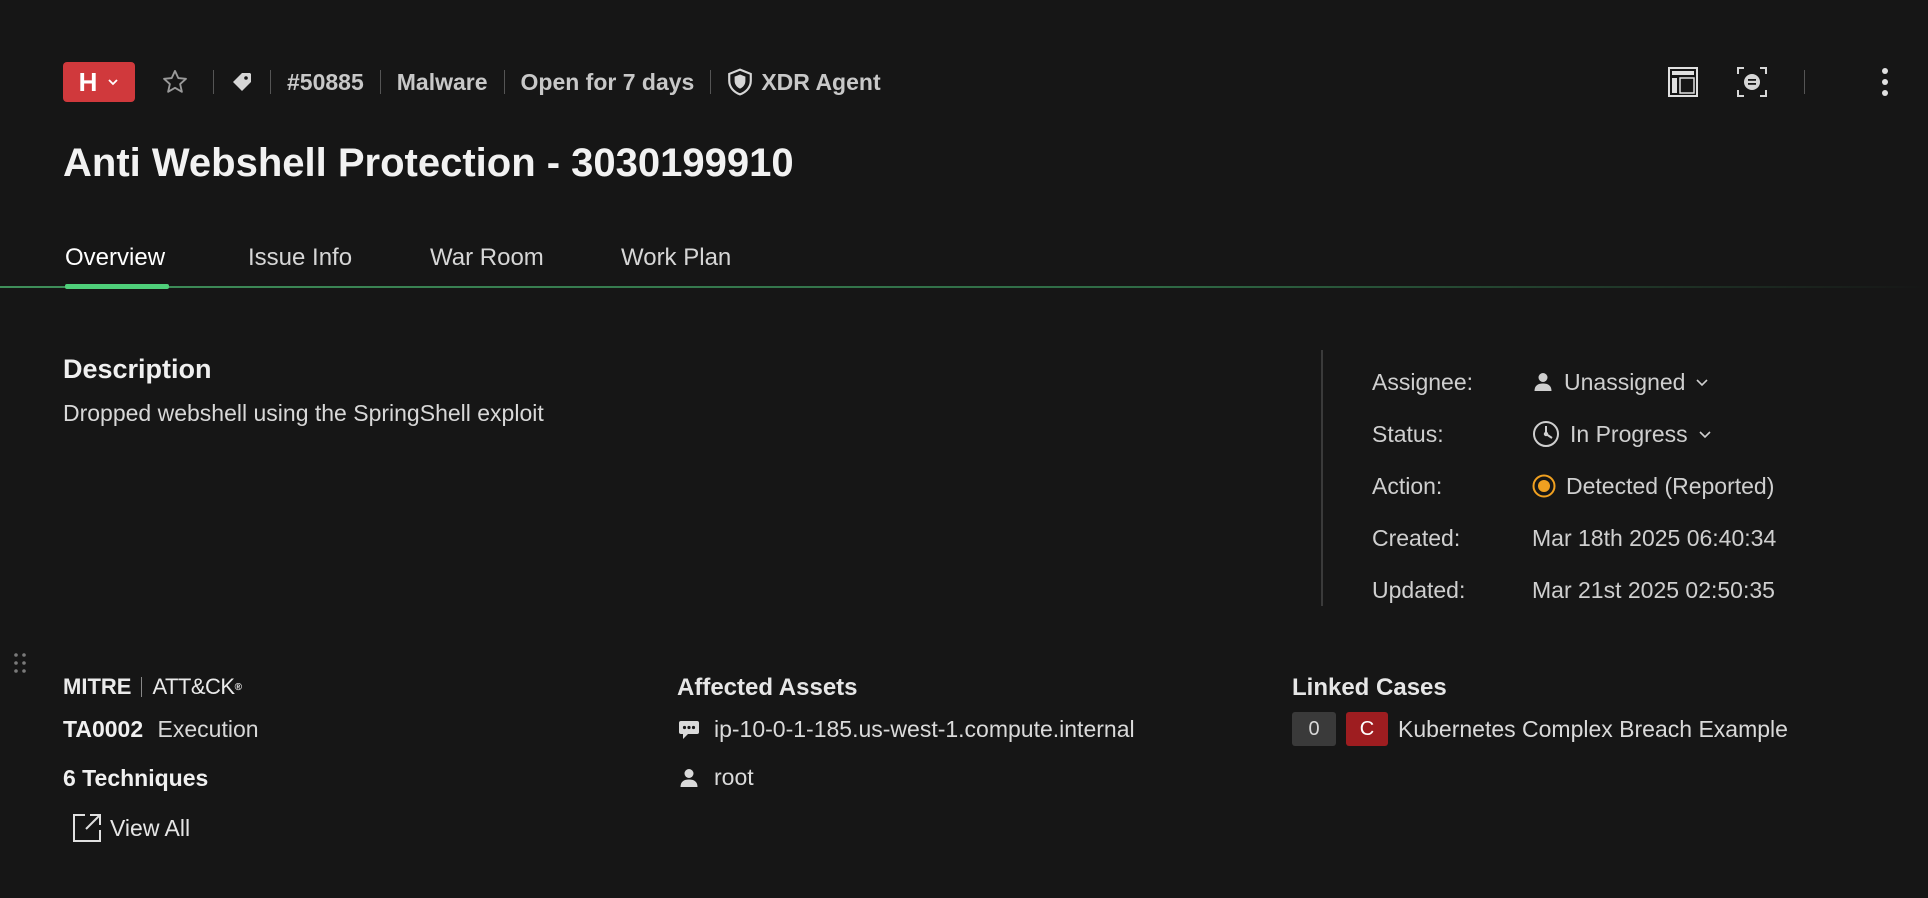 The height and width of the screenshot is (898, 1928). Describe the element at coordinates (142, 687) in the screenshot. I see `logo-separator` at that location.